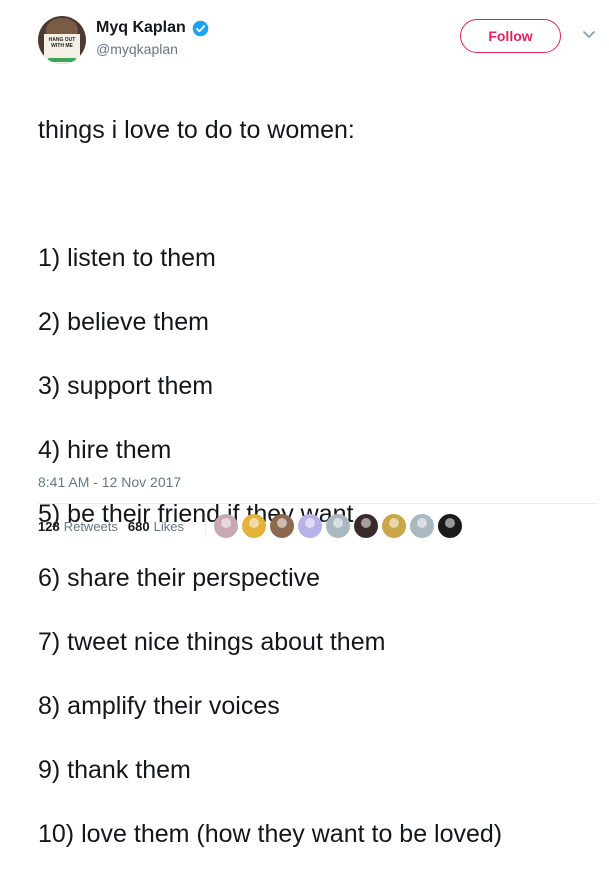  I want to click on tweet-line: things i love to do to women:, so click(196, 130).